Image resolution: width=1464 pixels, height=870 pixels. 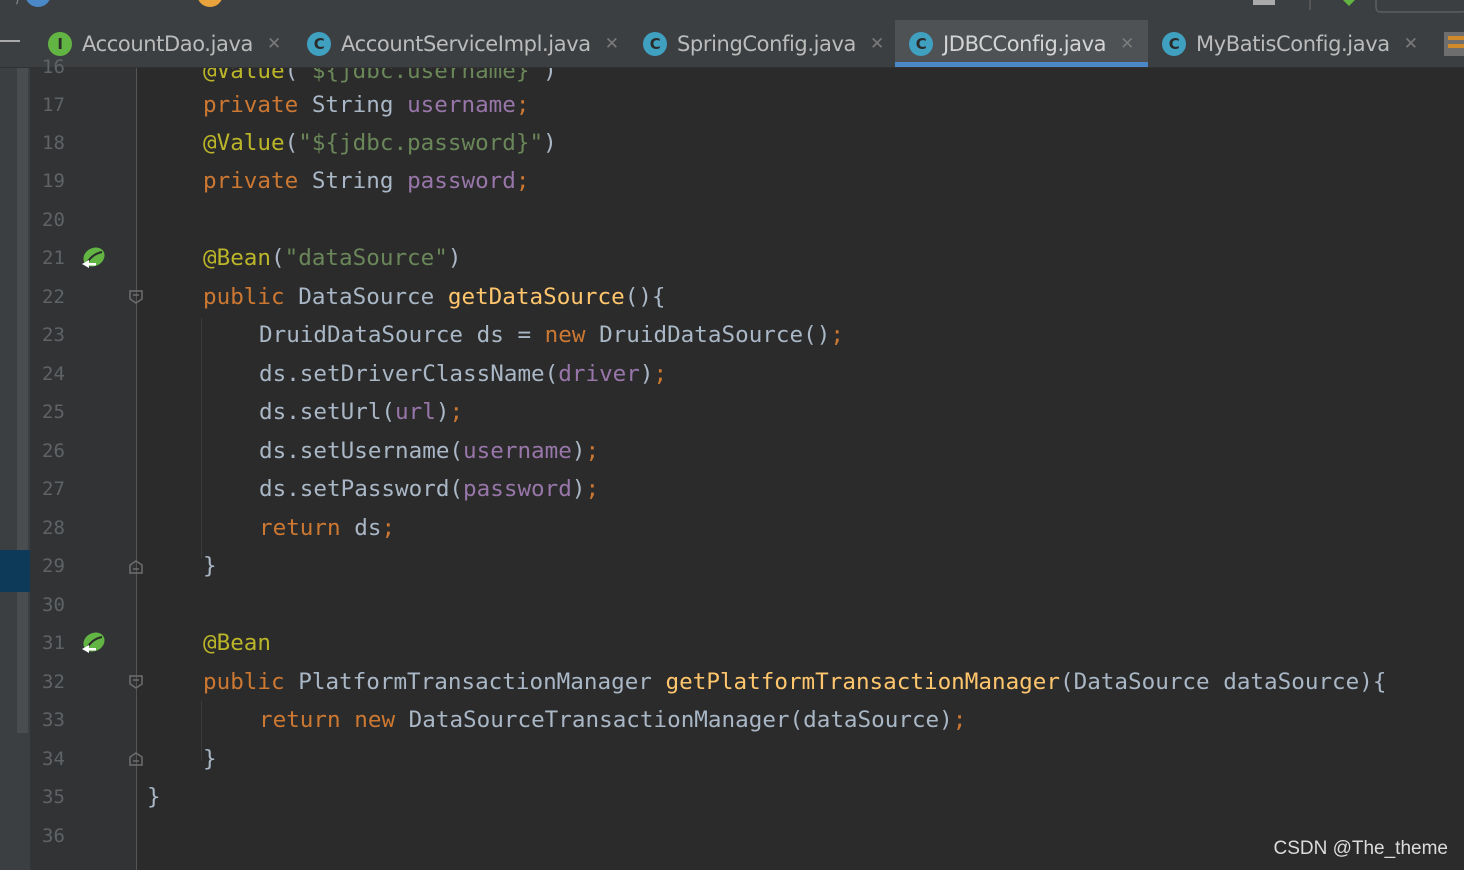 I want to click on navigation-bar-fragments: /, so click(x=740, y=6).